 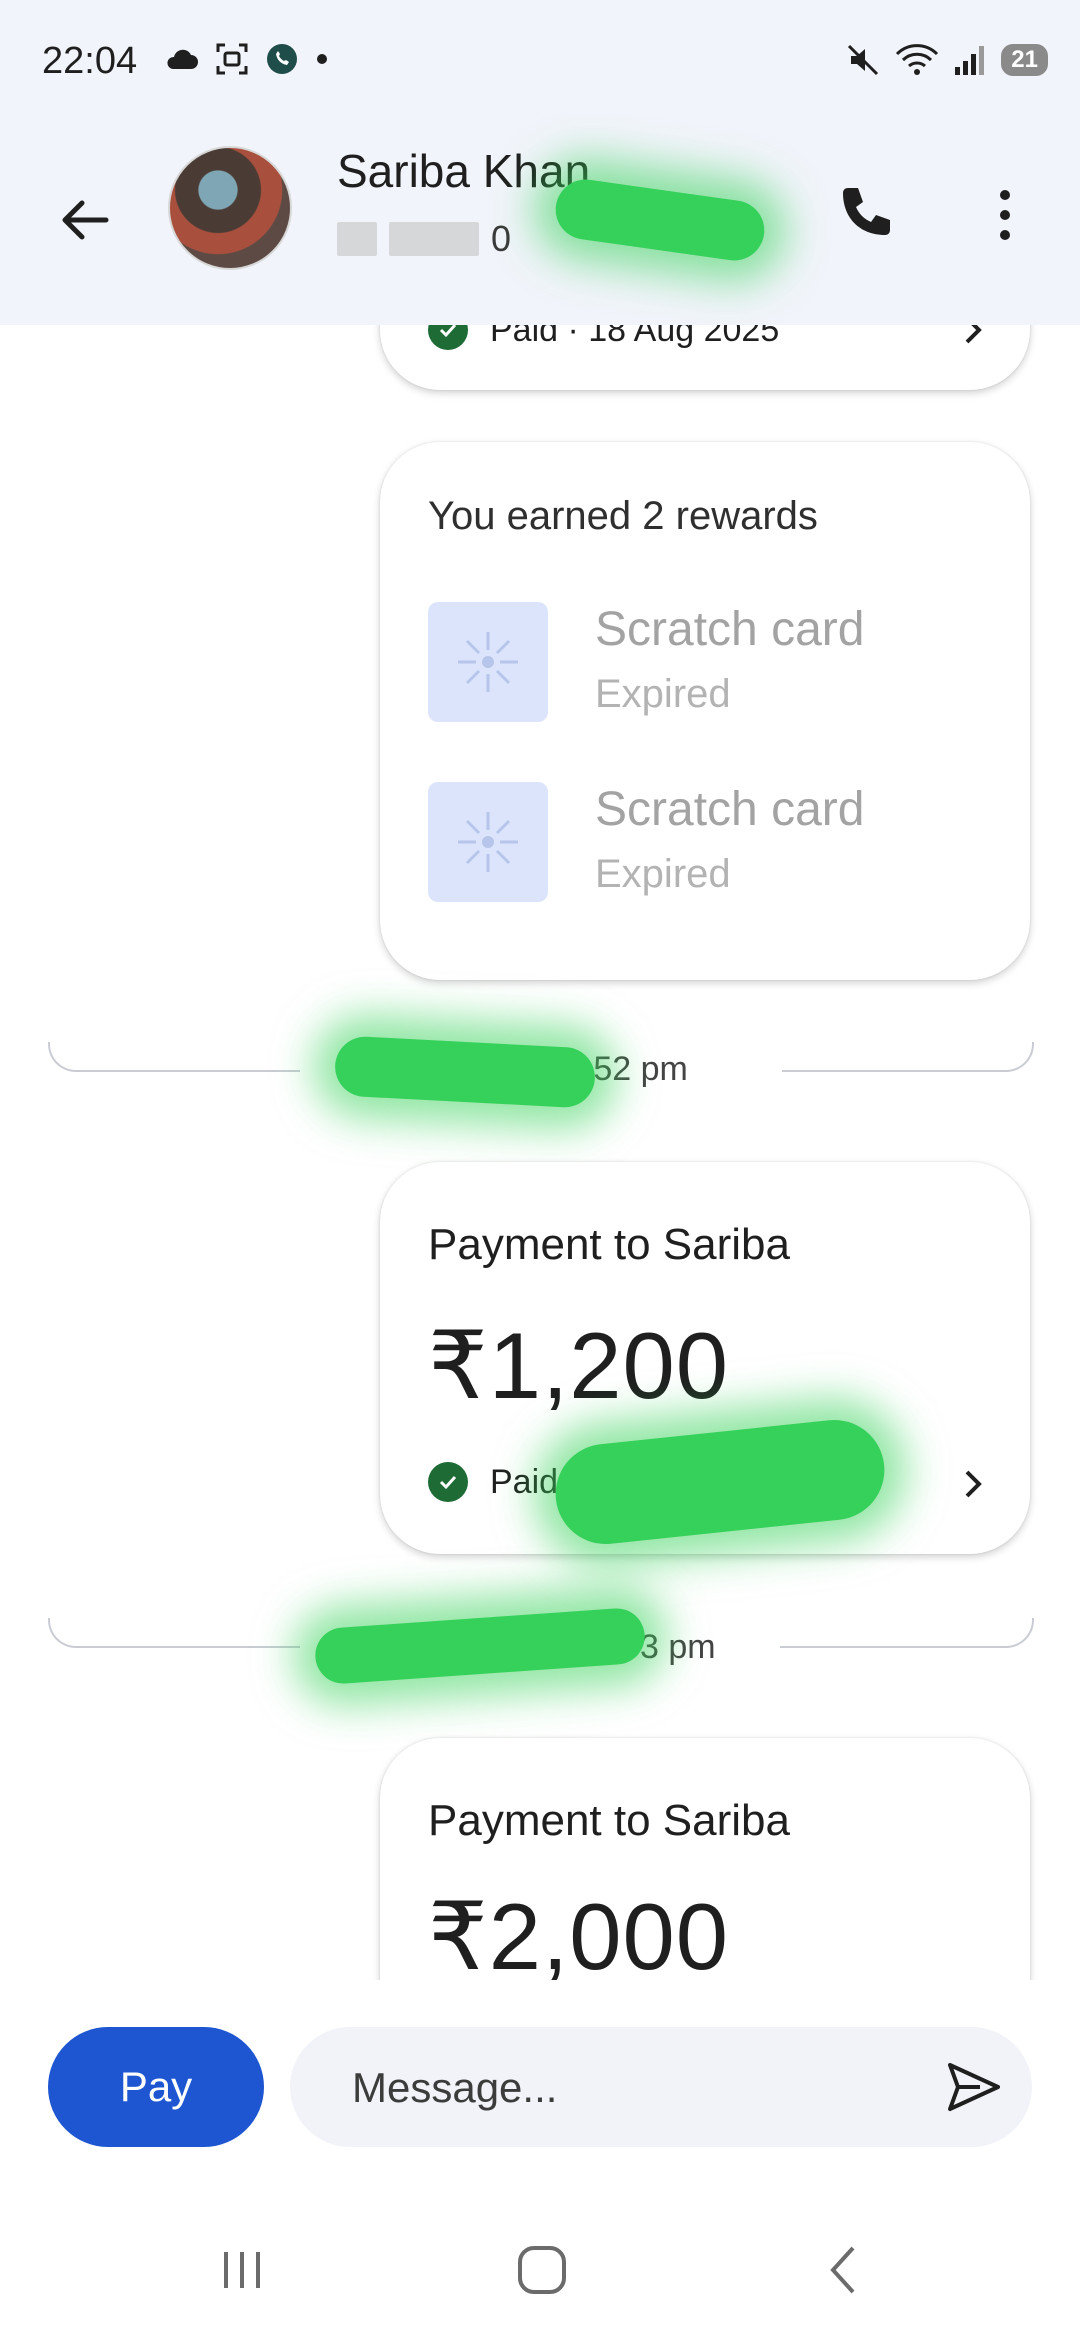 I want to click on system-nav-bar, so click(x=540, y=2260).